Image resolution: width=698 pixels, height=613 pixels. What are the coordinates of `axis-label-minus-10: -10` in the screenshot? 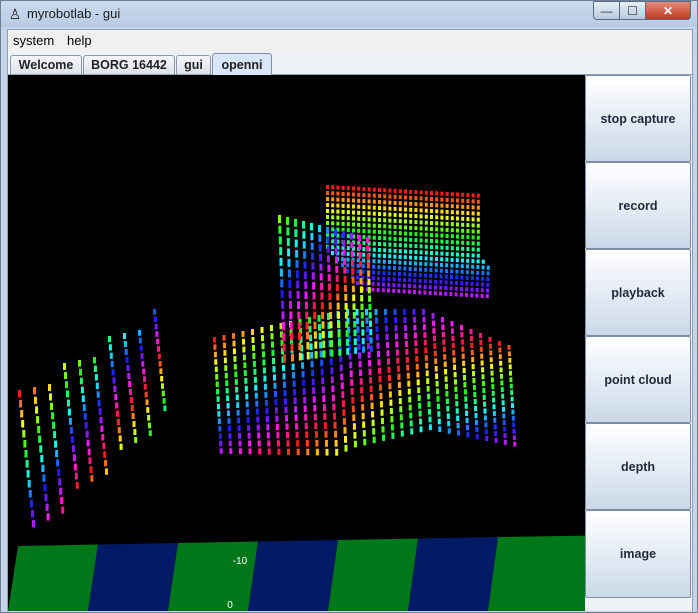 It's located at (240, 561).